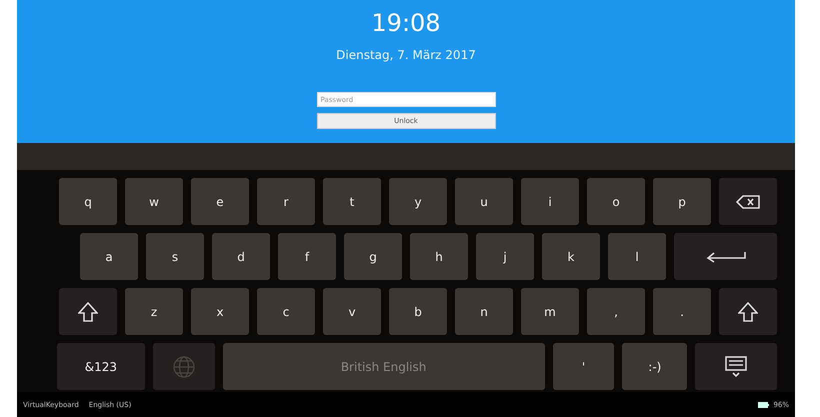 The image size is (820, 417). I want to click on letter-key: e, so click(220, 201).